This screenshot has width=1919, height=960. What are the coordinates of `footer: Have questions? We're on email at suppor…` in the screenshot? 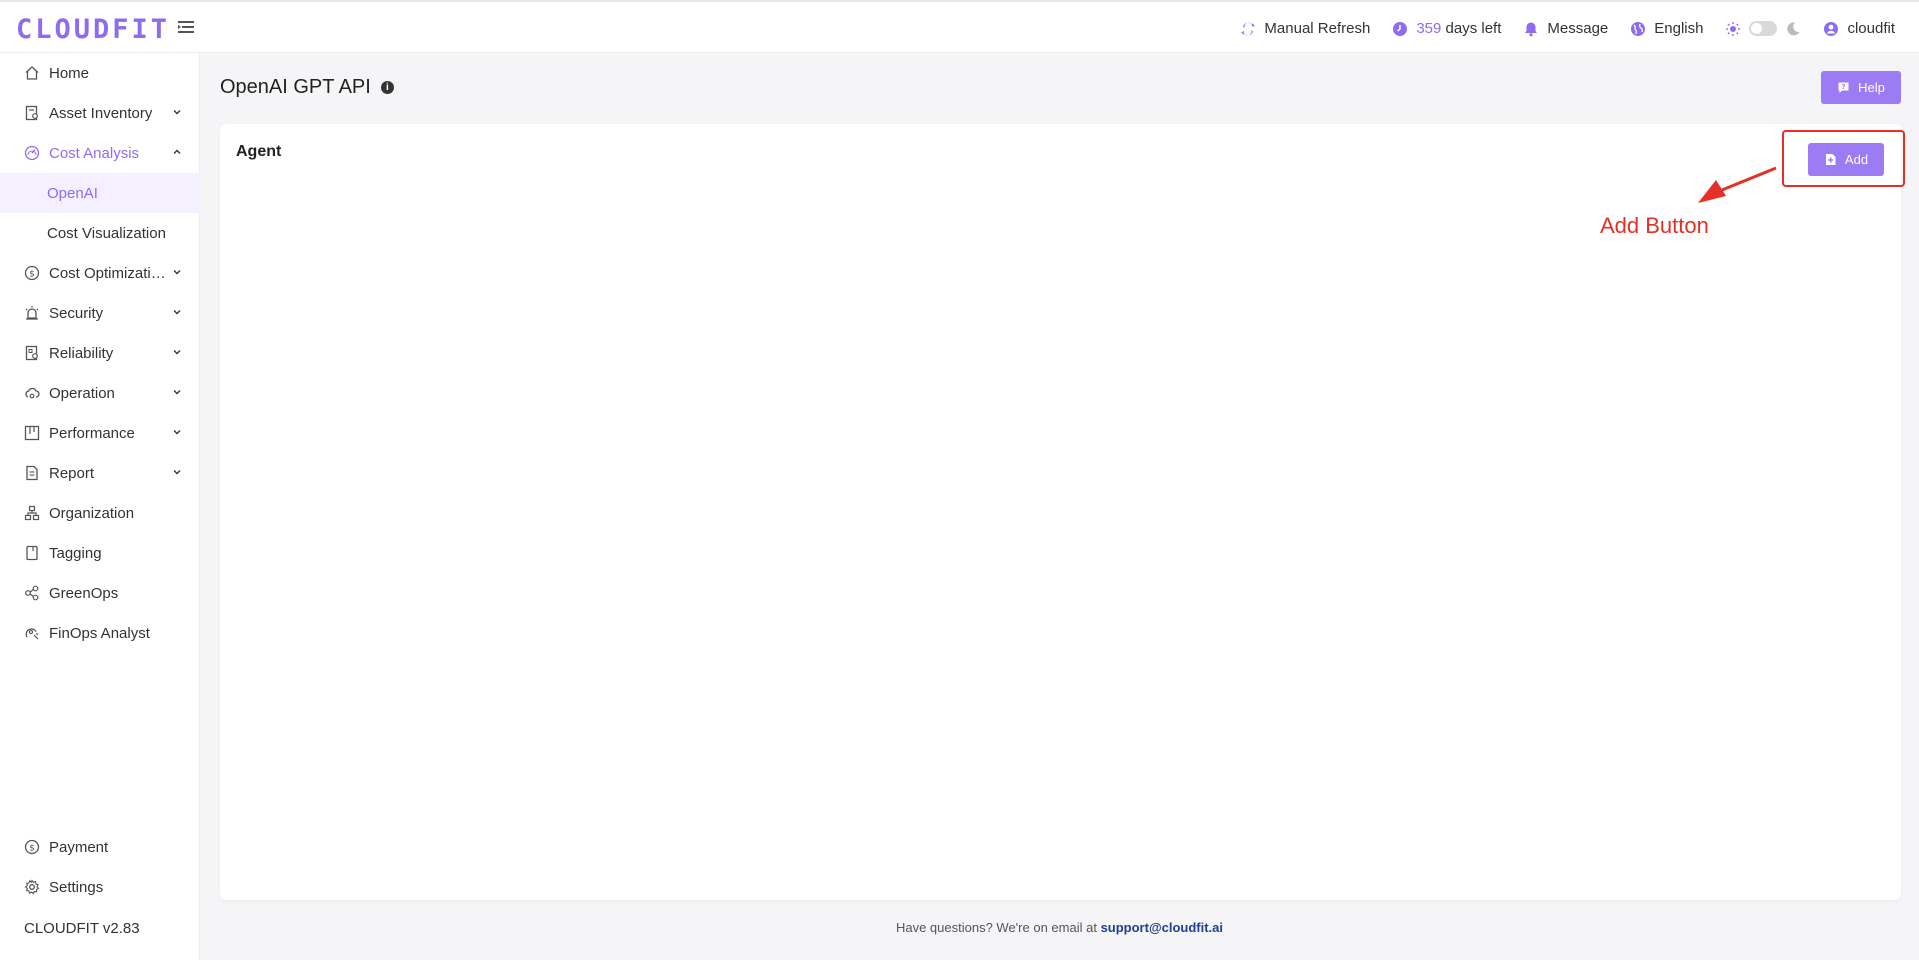 It's located at (1059, 927).